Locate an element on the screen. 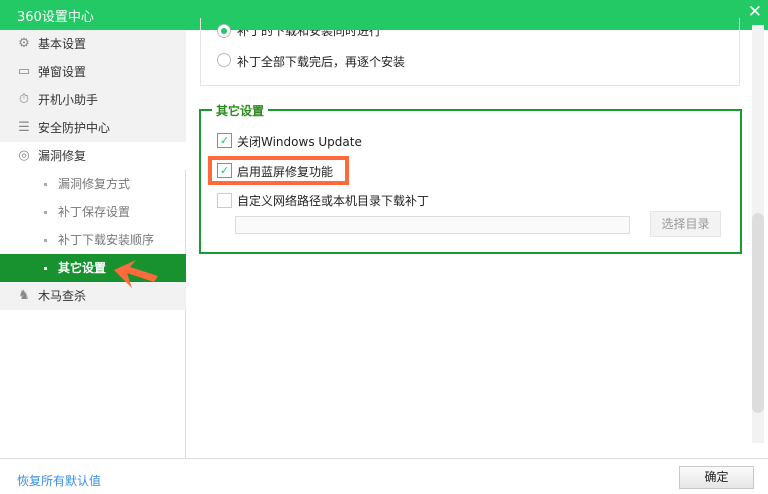  bsod-repair-checkbox: ✓ is located at coordinates (224, 170).